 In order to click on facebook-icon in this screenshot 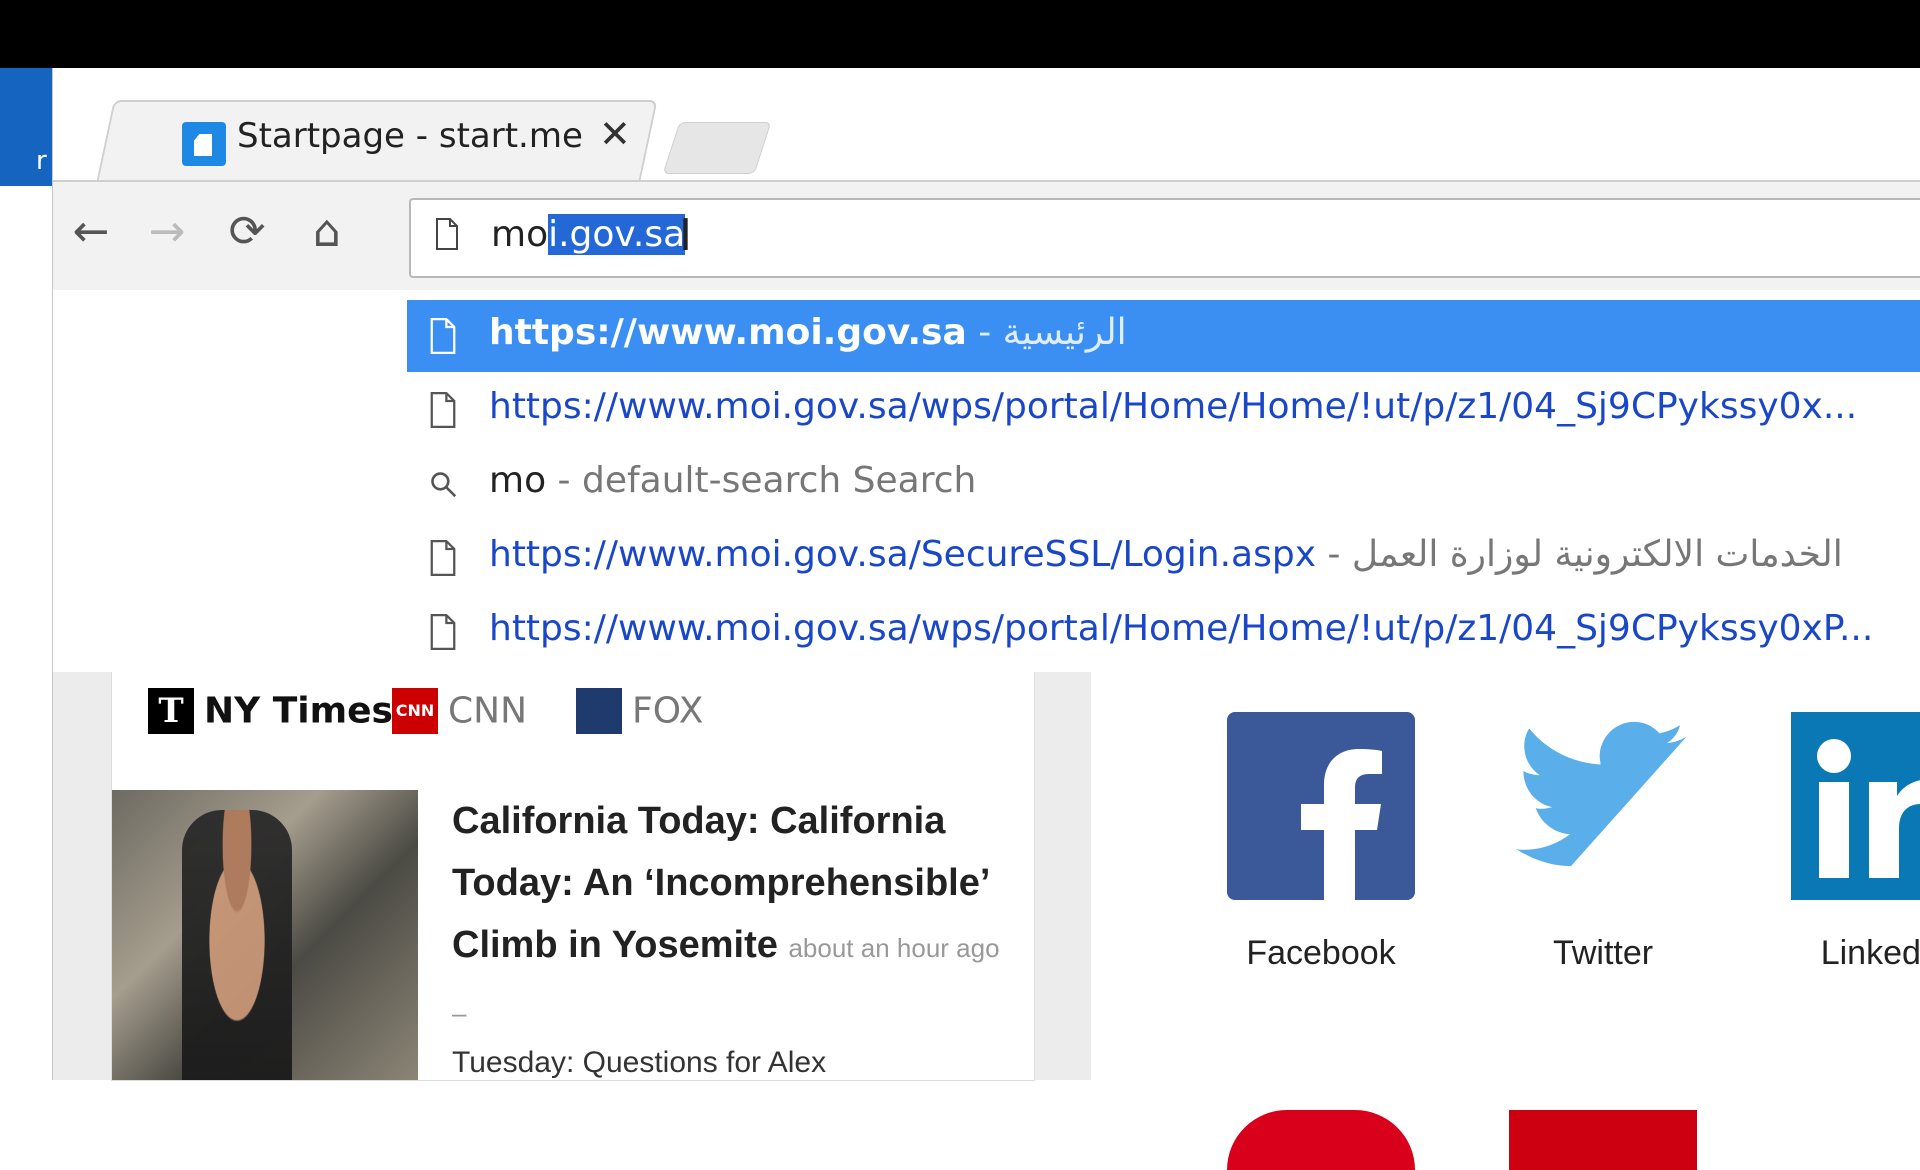, I will do `click(1321, 806)`.